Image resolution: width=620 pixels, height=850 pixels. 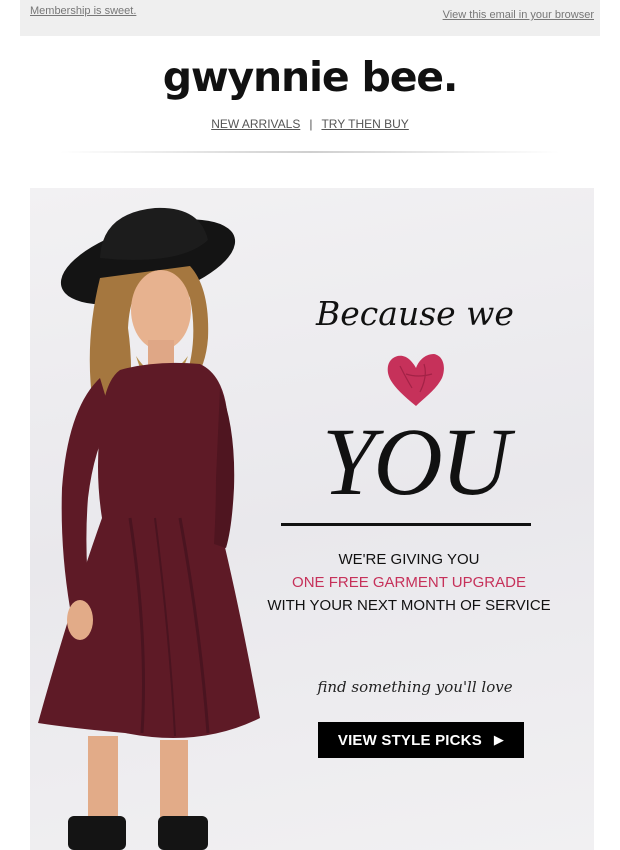 I want to click on offer-line-3: WITH YOUR NEXT MONTH OF SERVICE, so click(x=409, y=605).